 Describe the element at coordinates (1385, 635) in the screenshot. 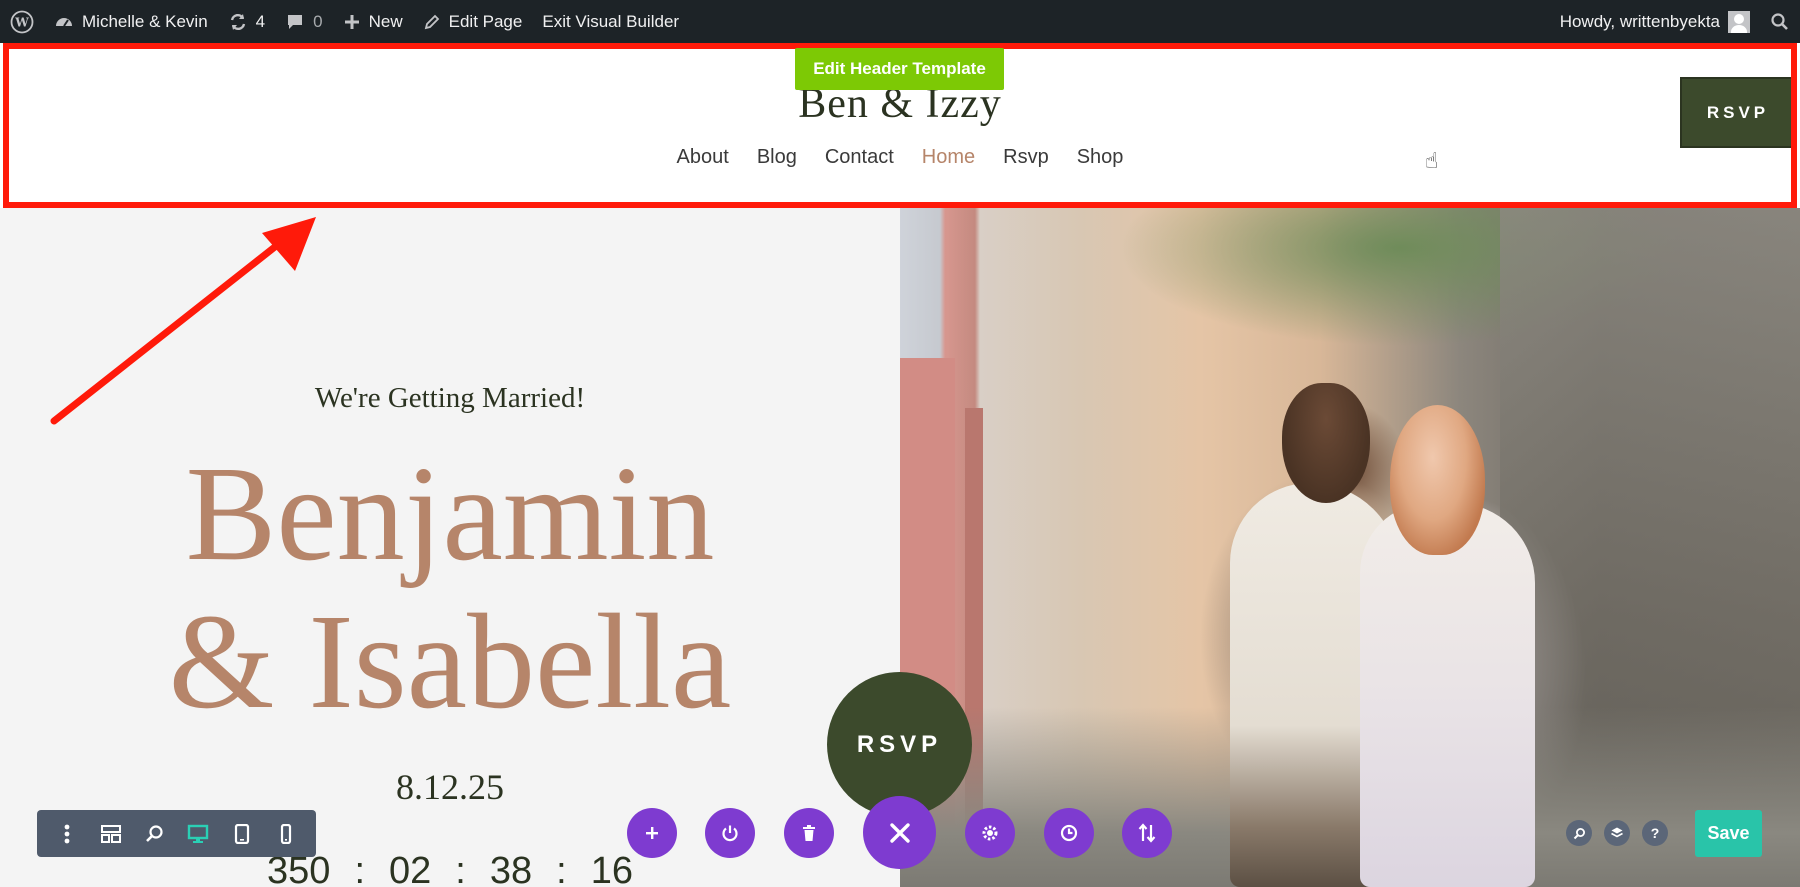

I see `couple-photo-subject` at that location.